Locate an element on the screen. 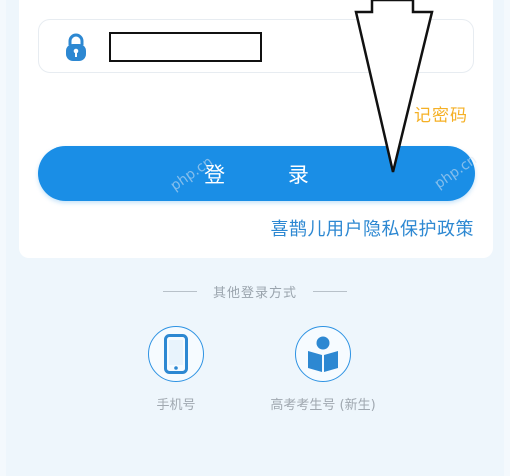  exam-id-login-option: 高考考生号 (新生) is located at coordinates (323, 369).